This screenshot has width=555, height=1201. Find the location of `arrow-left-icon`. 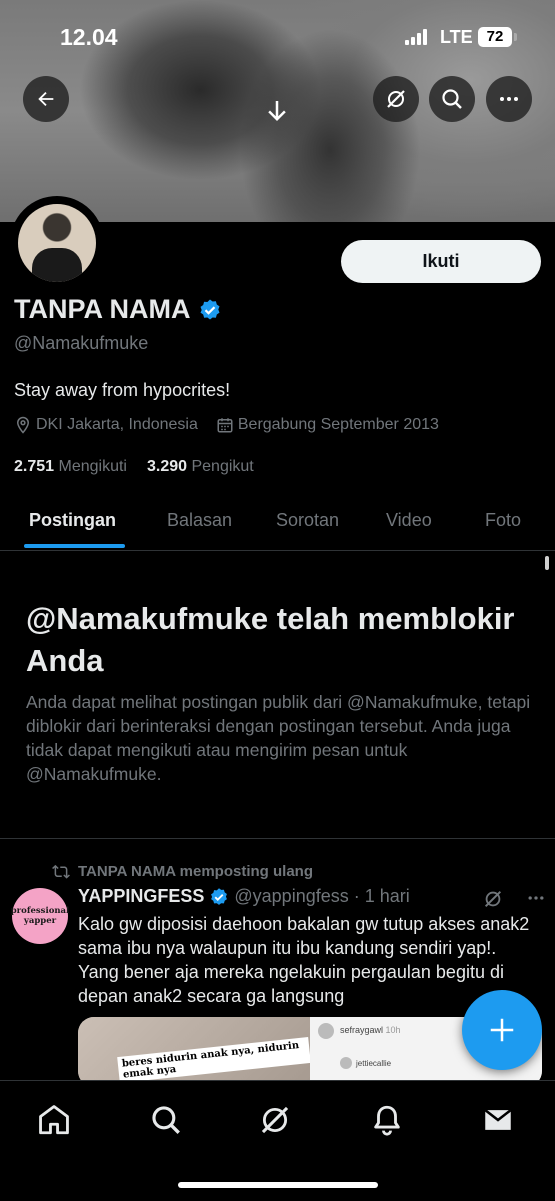

arrow-left-icon is located at coordinates (46, 99).